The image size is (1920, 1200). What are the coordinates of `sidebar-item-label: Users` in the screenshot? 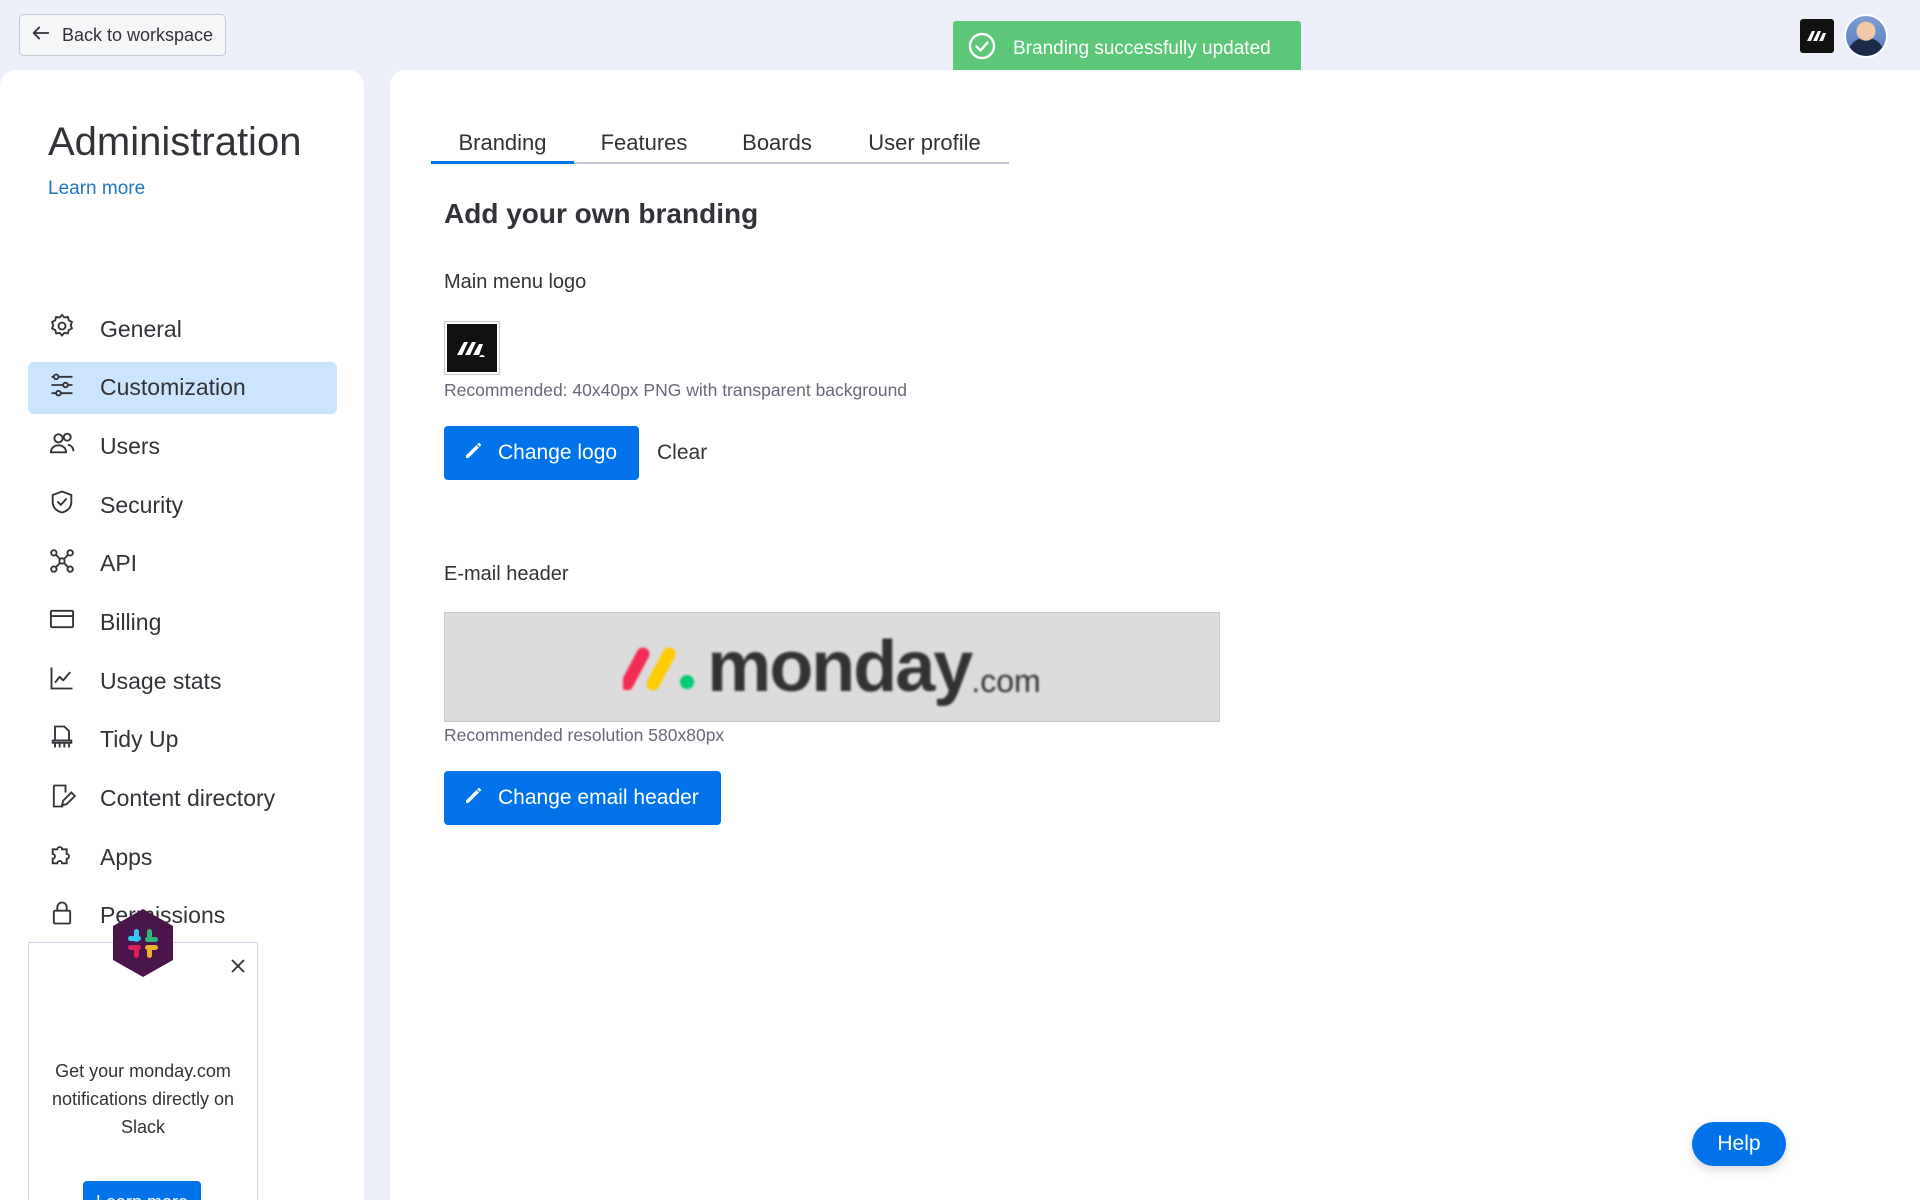 It's located at (130, 445).